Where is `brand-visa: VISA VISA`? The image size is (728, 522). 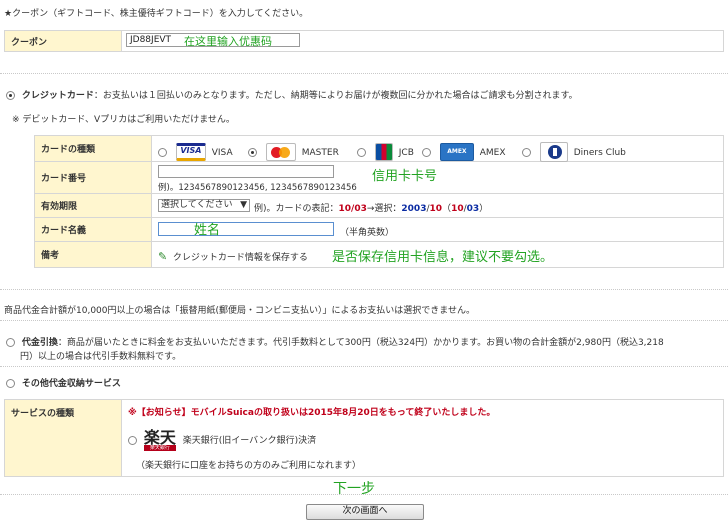
brand-visa: VISA VISA is located at coordinates (195, 152).